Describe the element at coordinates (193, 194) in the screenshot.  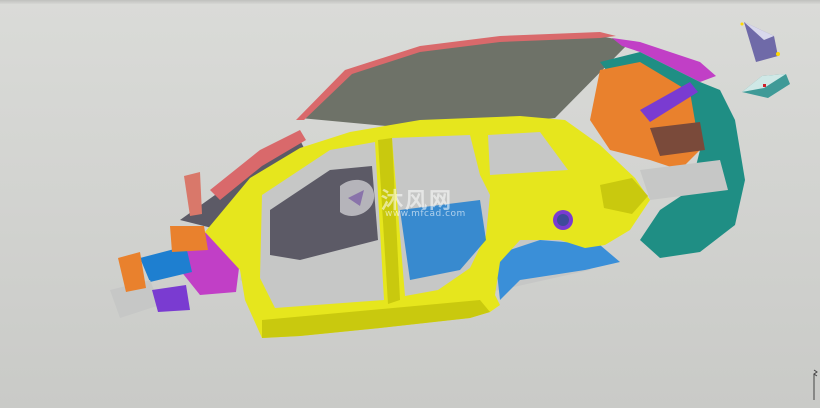
I see `front-pipe` at that location.